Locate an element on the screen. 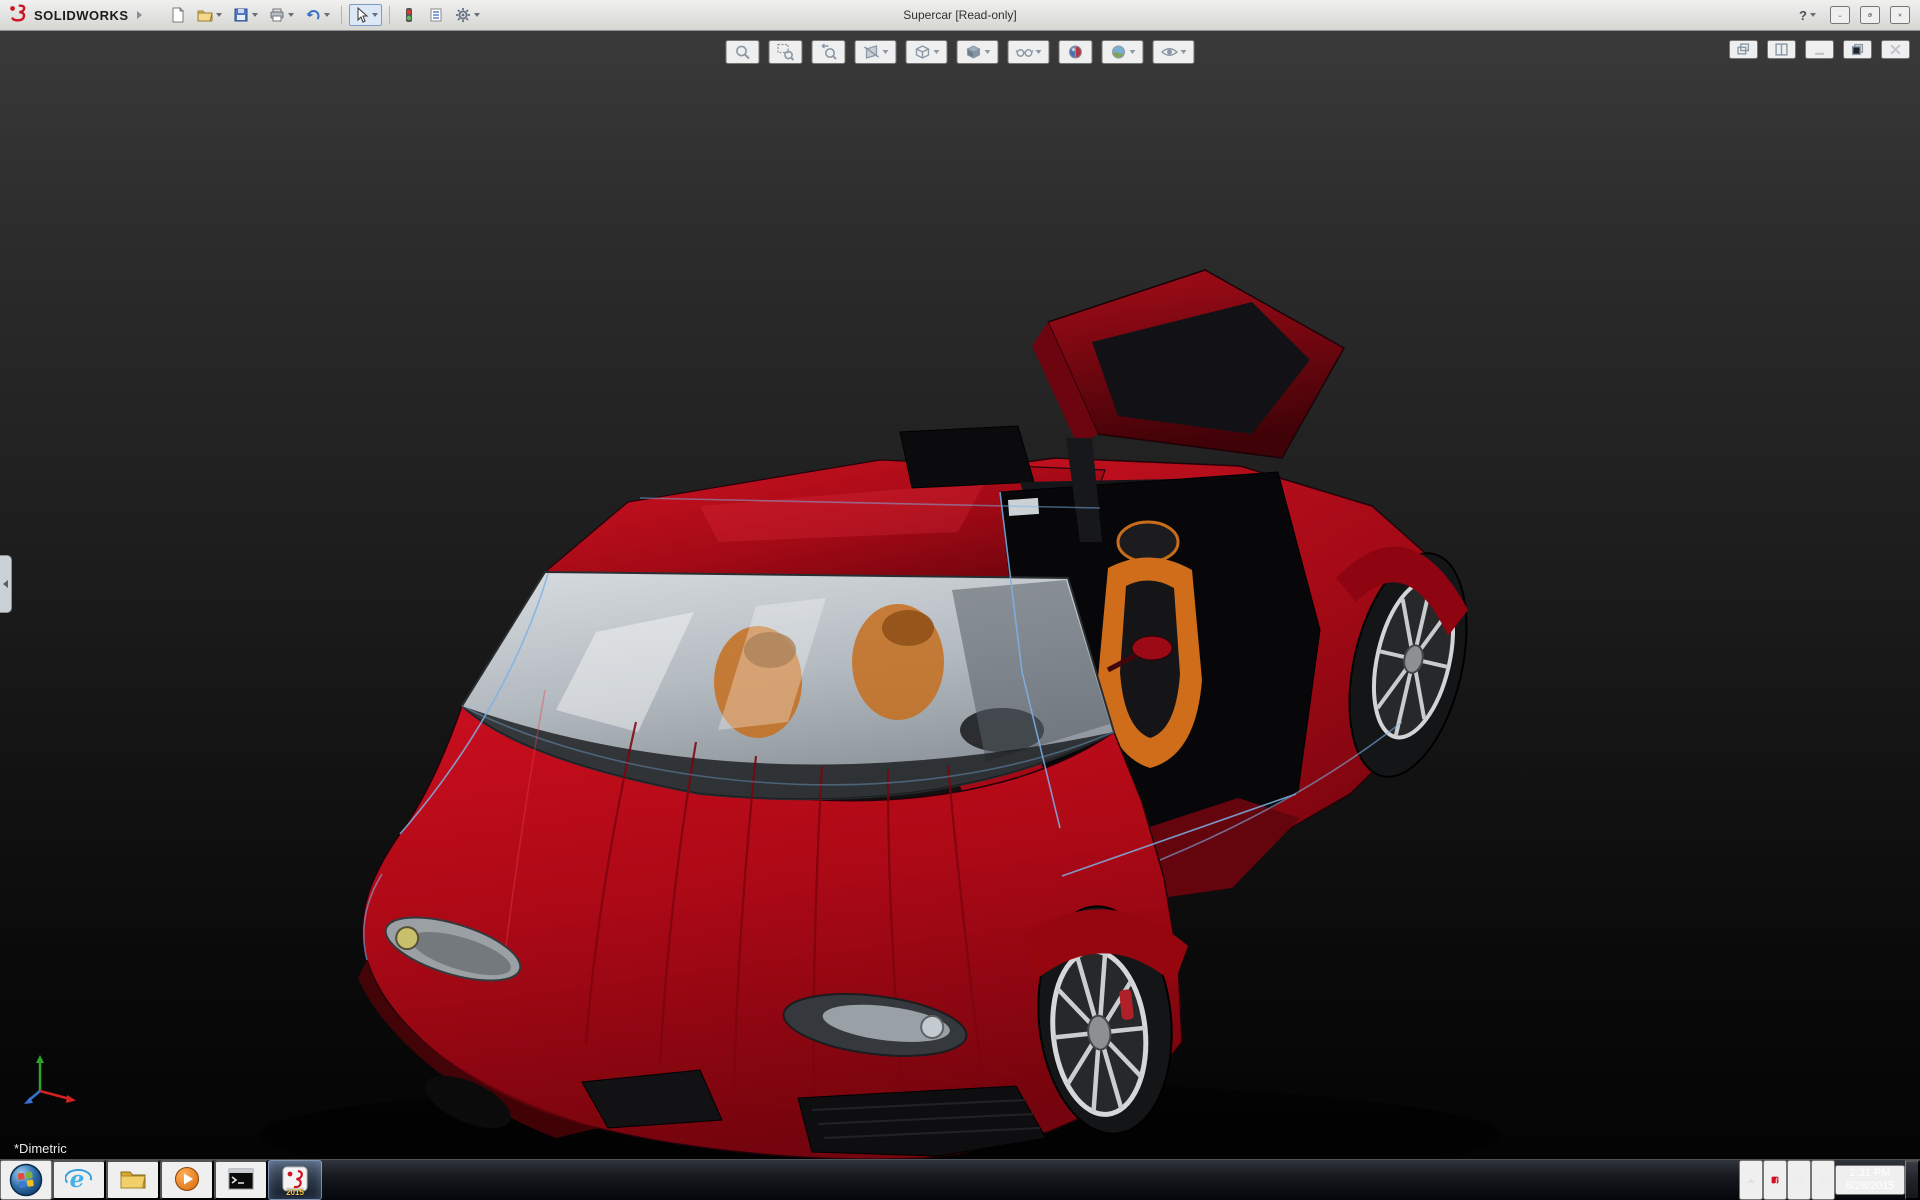 This screenshot has height=1200, width=1920. doc-minimize-button is located at coordinates (1819, 49).